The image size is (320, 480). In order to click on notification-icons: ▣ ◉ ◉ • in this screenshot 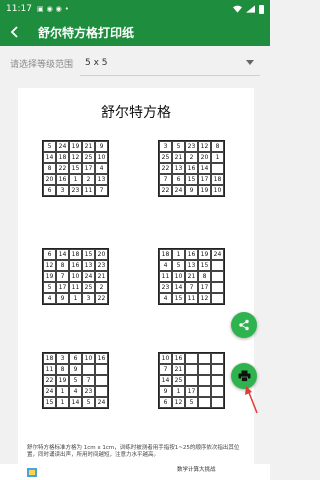, I will do `click(53, 9)`.